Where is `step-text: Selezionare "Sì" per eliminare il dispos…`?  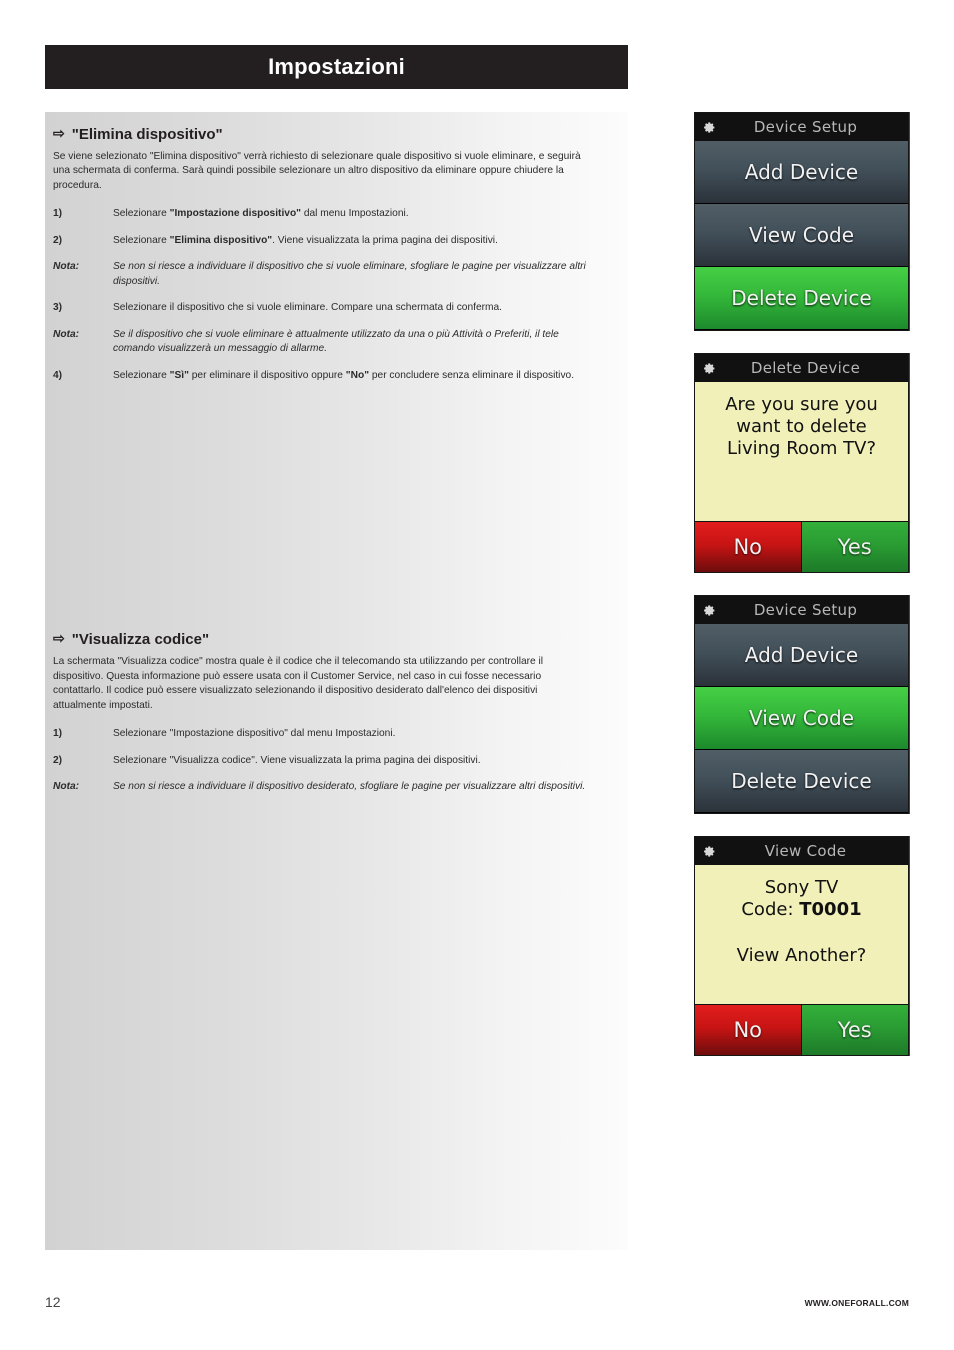
step-text: Selezionare "Sì" per eliminare il dispos… is located at coordinates (344, 375).